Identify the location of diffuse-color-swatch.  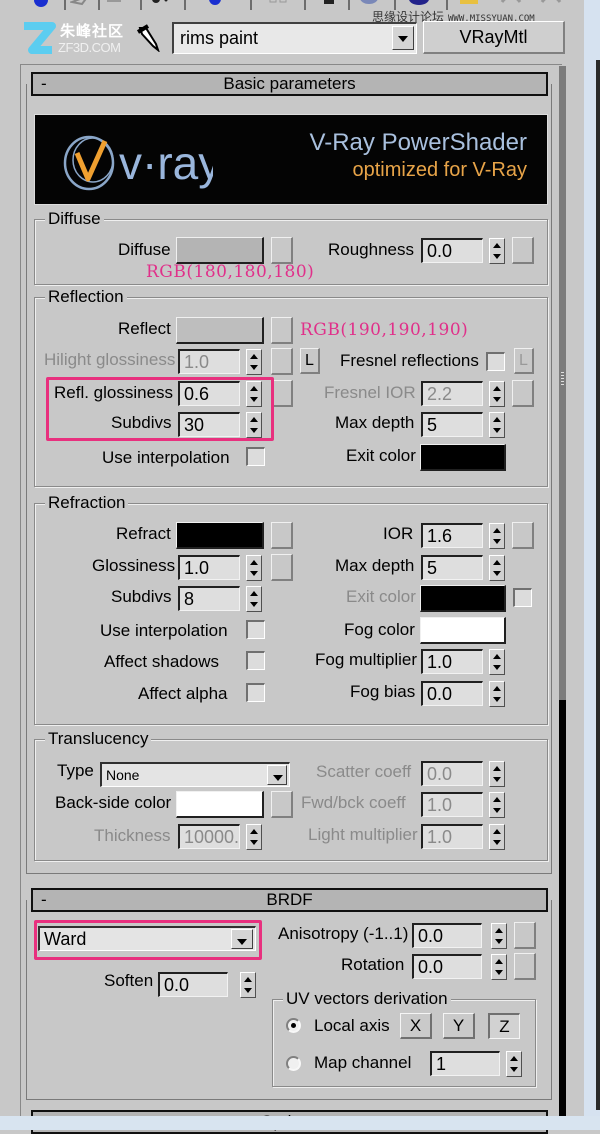
(220, 250).